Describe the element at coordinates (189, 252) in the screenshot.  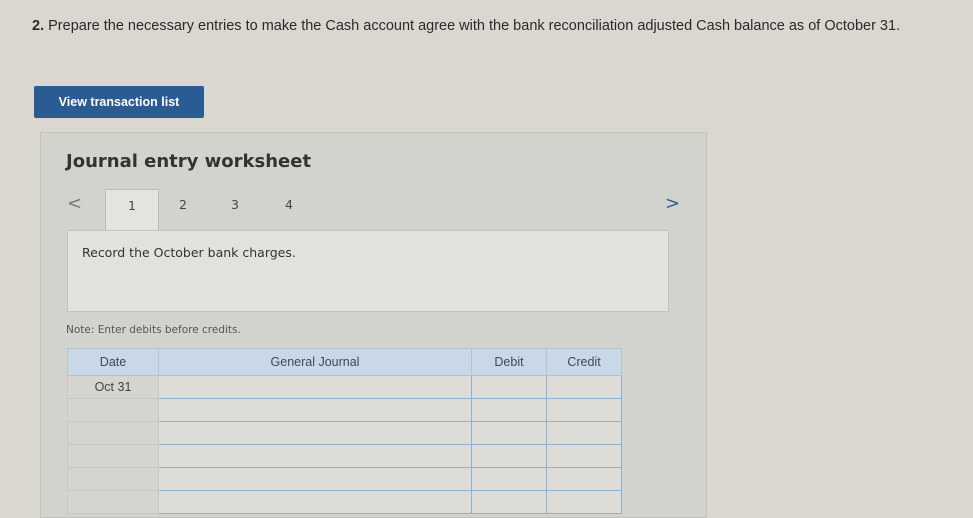
I see `instruction-text: Record the October bank charges.` at that location.